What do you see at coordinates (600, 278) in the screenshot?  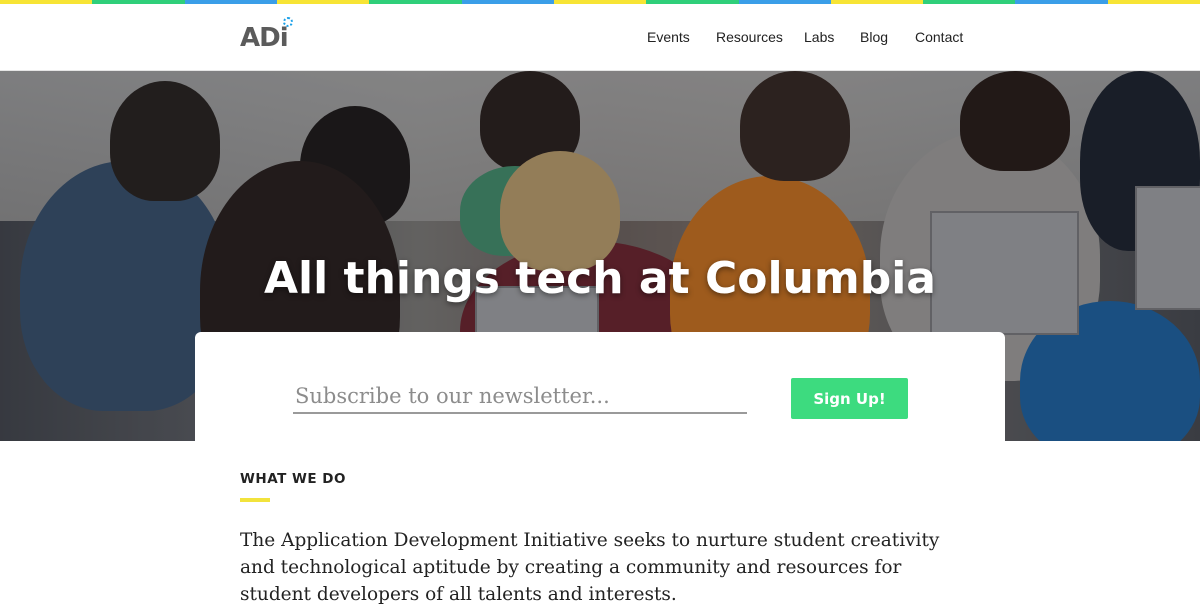 I see `hero-title: All things tech at Columbia` at bounding box center [600, 278].